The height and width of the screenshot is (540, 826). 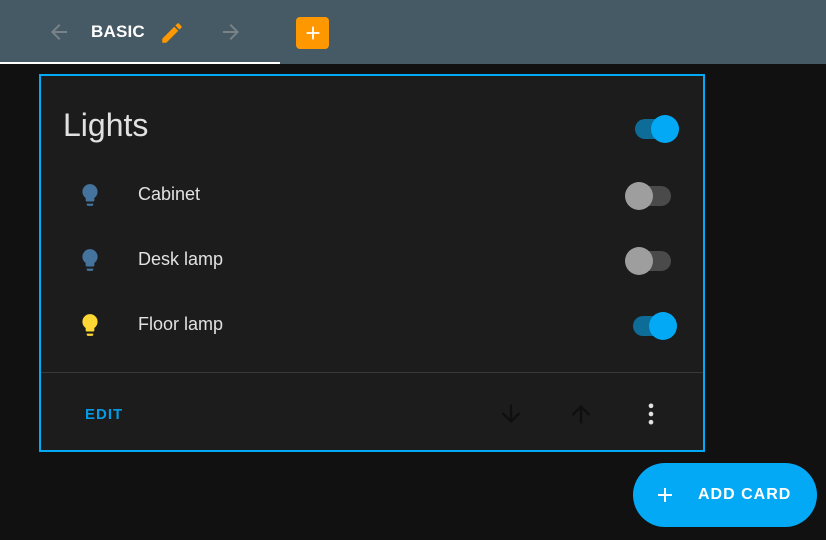 I want to click on arrow-right-icon, so click(x=231, y=32).